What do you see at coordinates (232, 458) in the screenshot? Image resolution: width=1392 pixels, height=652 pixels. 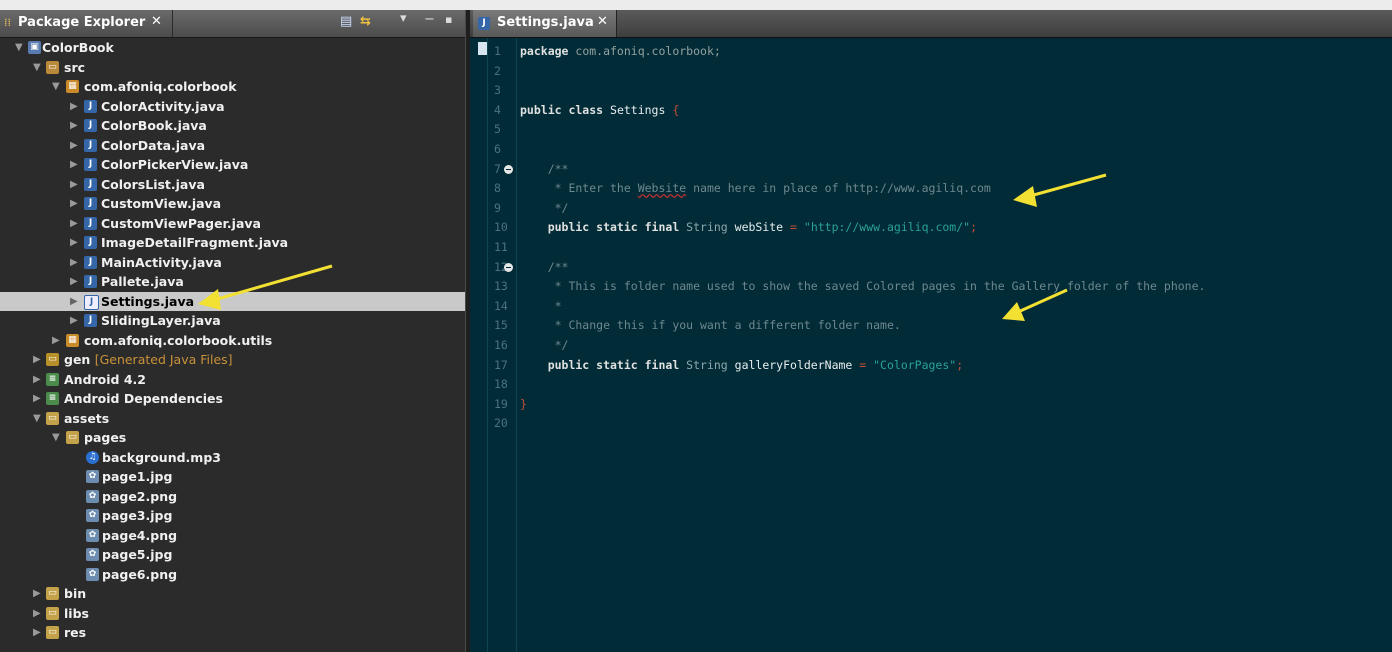 I see `tree-item-background-mp3: ♫ background.mp3` at bounding box center [232, 458].